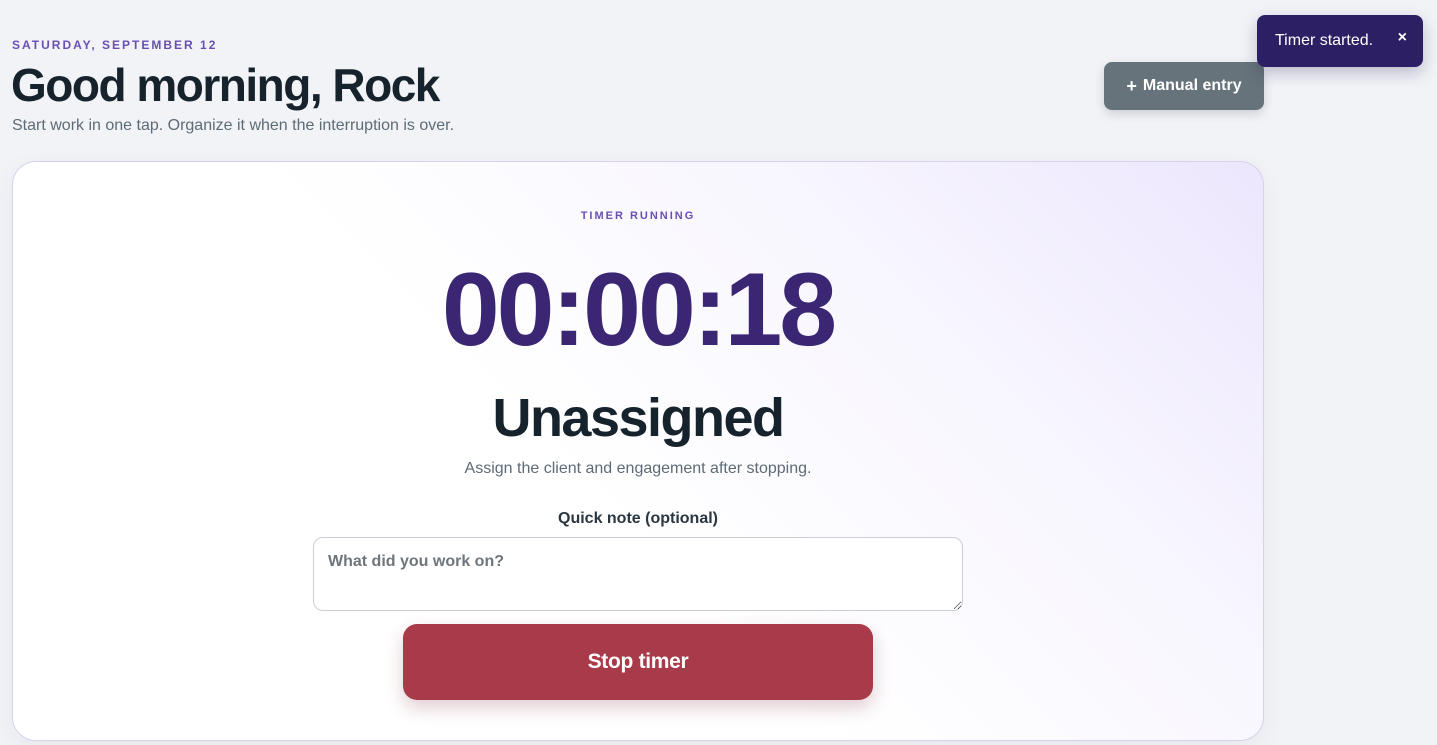  I want to click on current-date: SATURDAY, SEPTEMBER 12, so click(115, 45).